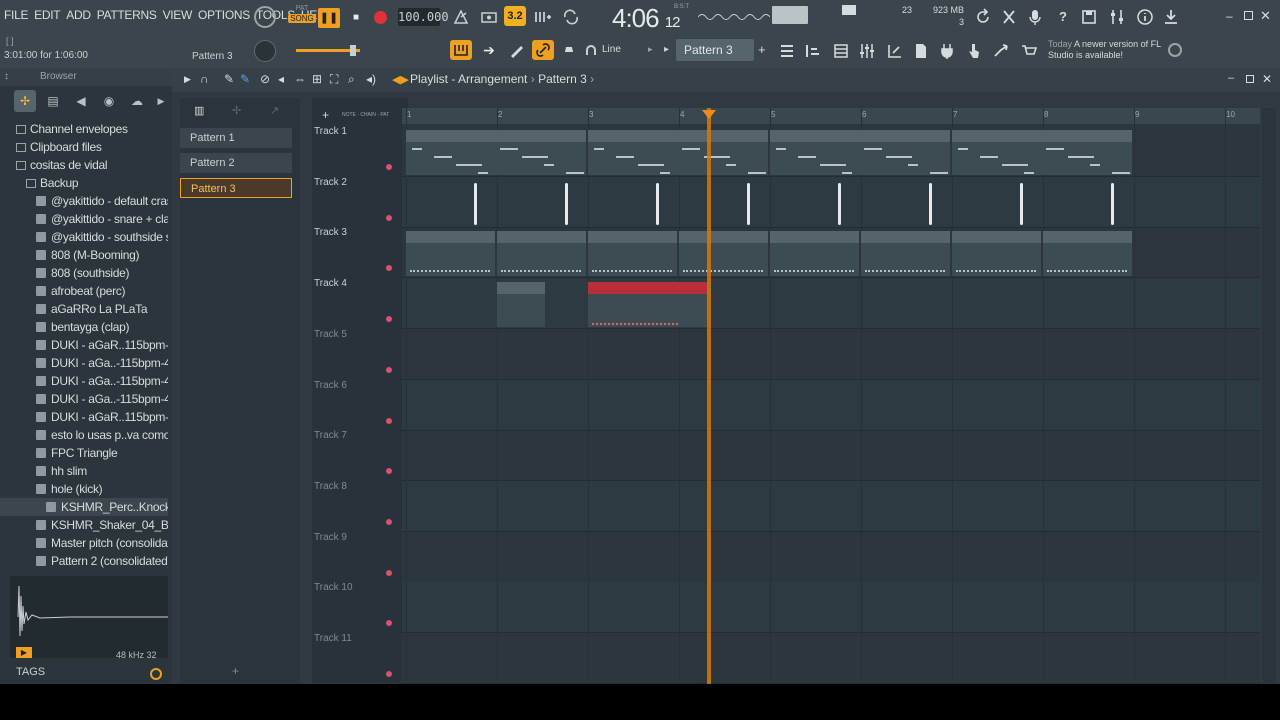 The image size is (1280, 720). What do you see at coordinates (921, 51) in the screenshot?
I see `project-file-icon` at bounding box center [921, 51].